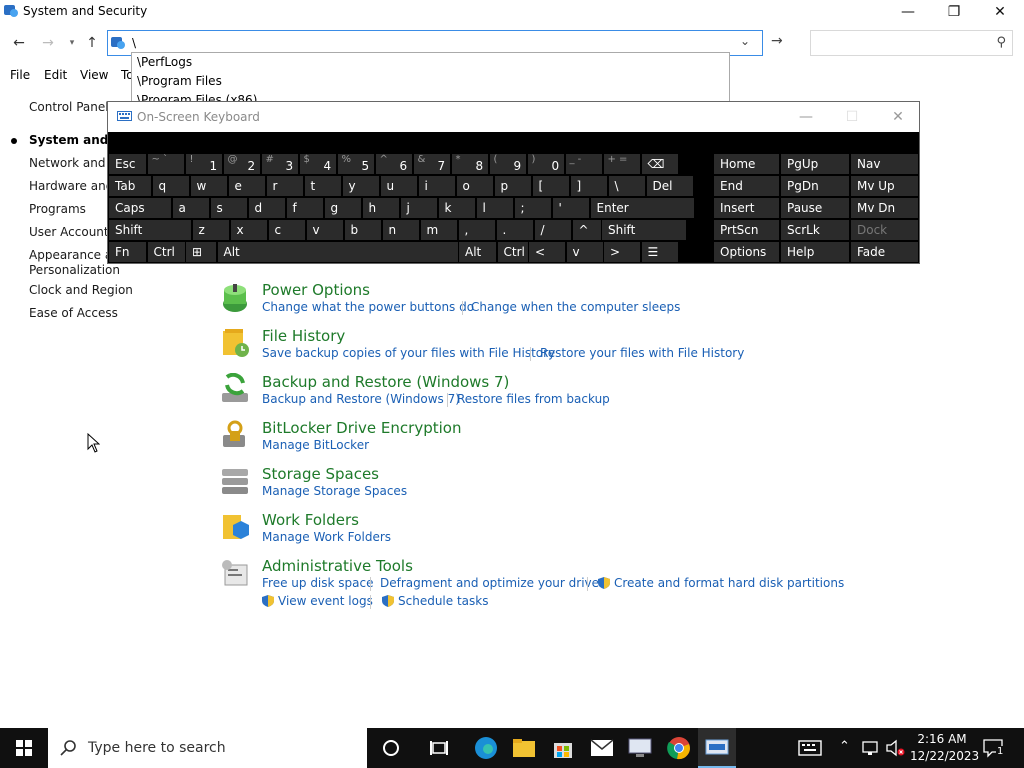  What do you see at coordinates (164, 62) in the screenshot?
I see `autocomplete-item: \PerfLogs` at bounding box center [164, 62].